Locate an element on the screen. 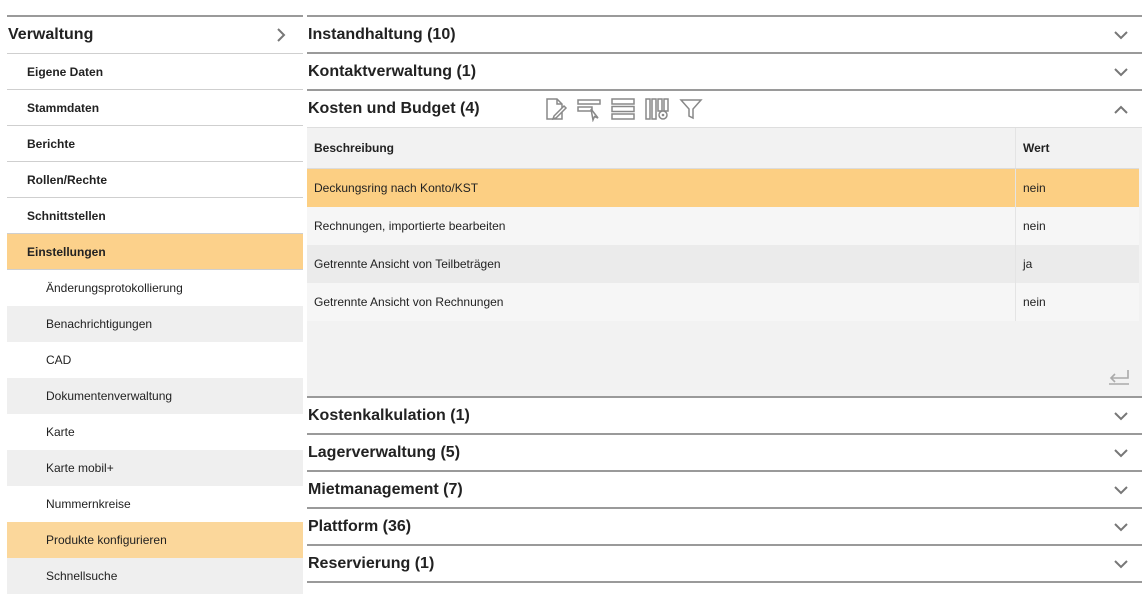 This screenshot has width=1147, height=607. sidebar-item-eigene-daten: Eigene Daten is located at coordinates (155, 72).